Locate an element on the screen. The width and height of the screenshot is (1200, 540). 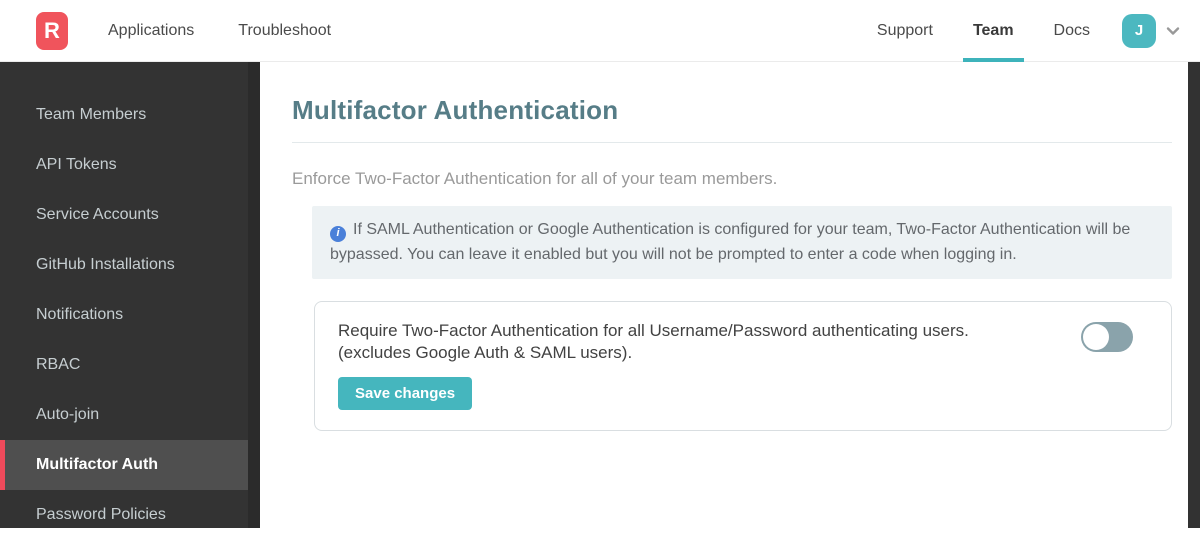
nav-left-group: Applications Troubleshoot is located at coordinates (219, 31).